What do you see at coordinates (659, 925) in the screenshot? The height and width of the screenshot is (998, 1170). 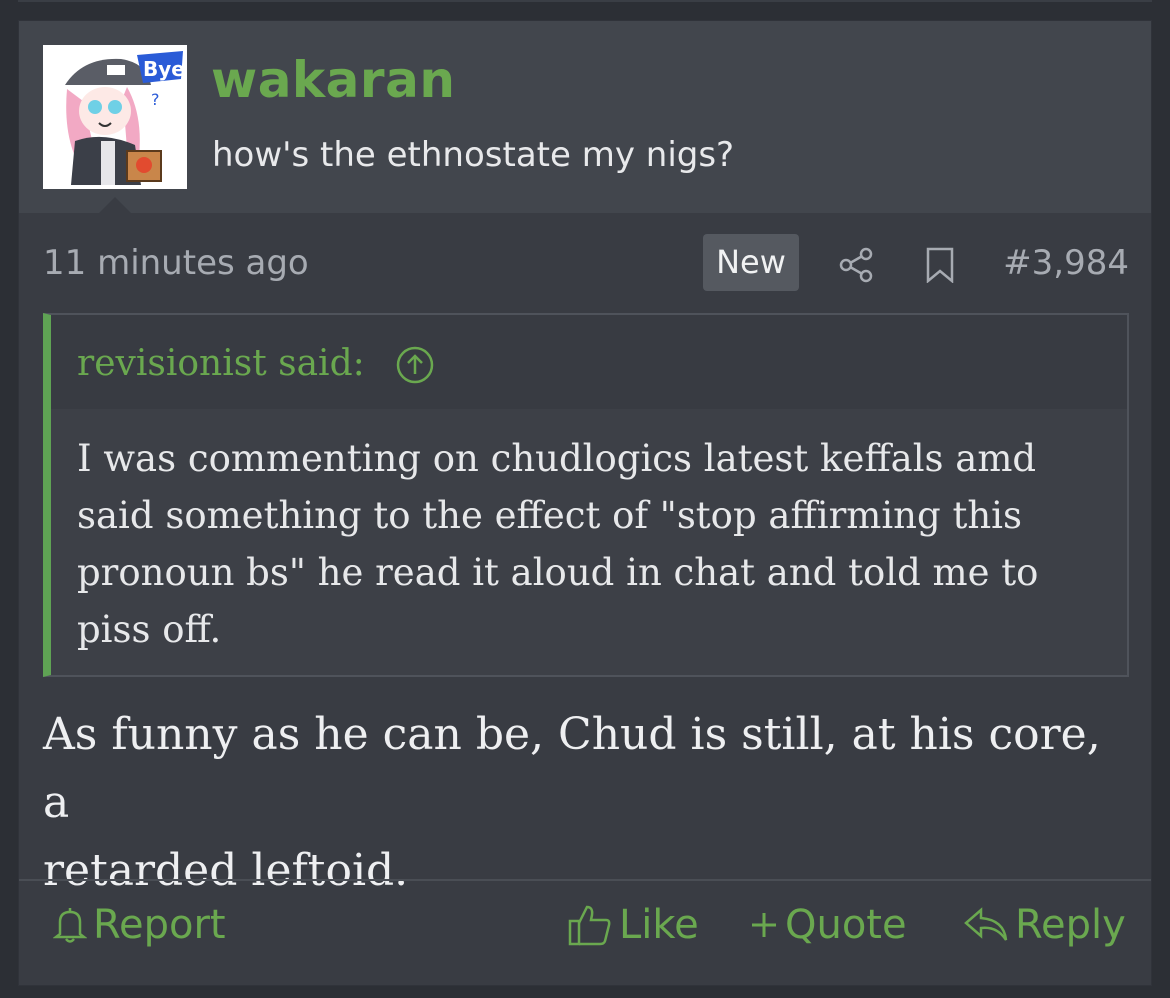 I see `like-label: Like` at bounding box center [659, 925].